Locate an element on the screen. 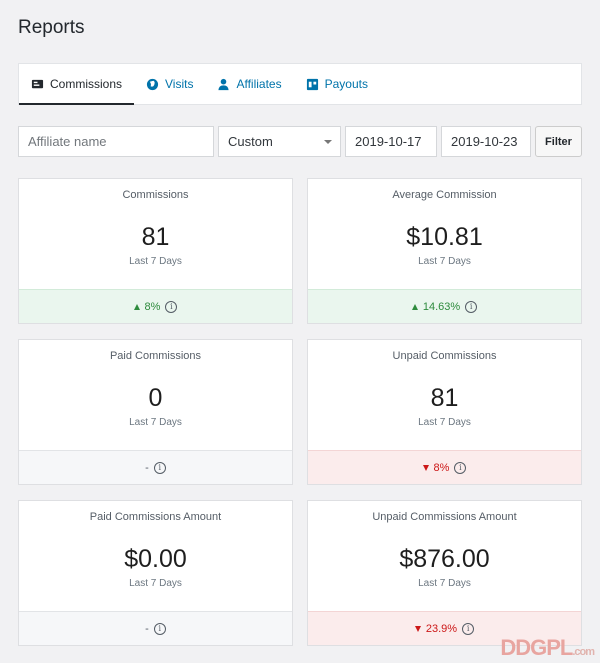 The image size is (600, 663). filter-button: Filter is located at coordinates (558, 141).